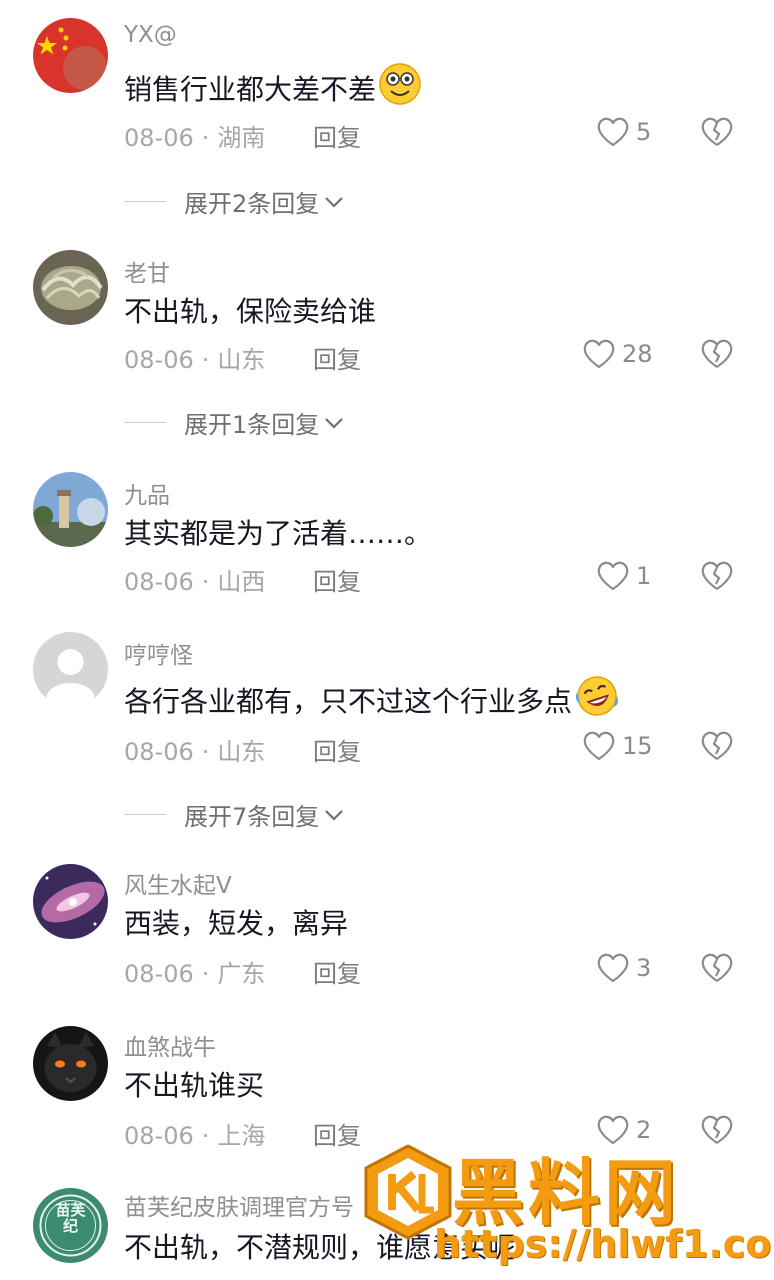 The width and height of the screenshot is (774, 1280). I want to click on avatar: 苗芙纪, so click(70, 1225).